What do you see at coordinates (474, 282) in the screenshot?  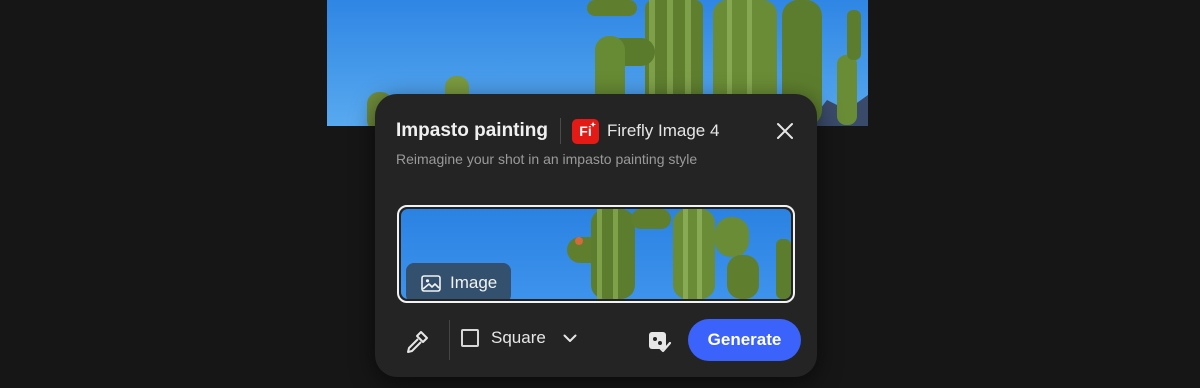 I see `image-chip-label: Image` at bounding box center [474, 282].